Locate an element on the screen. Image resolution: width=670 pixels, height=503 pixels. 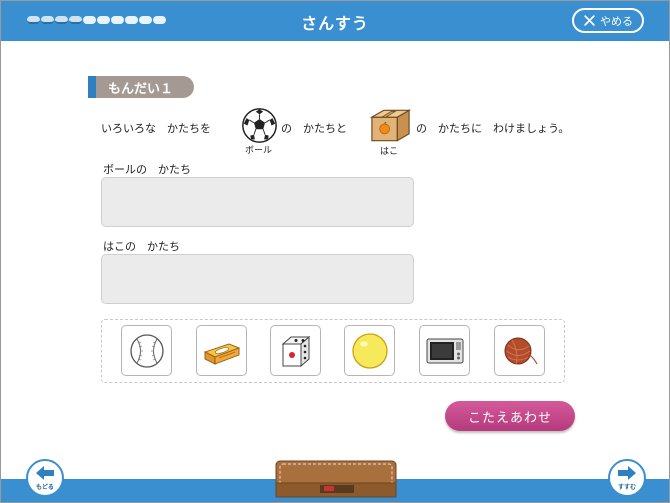
check-answer-button: こたえあわせ is located at coordinates (510, 416).